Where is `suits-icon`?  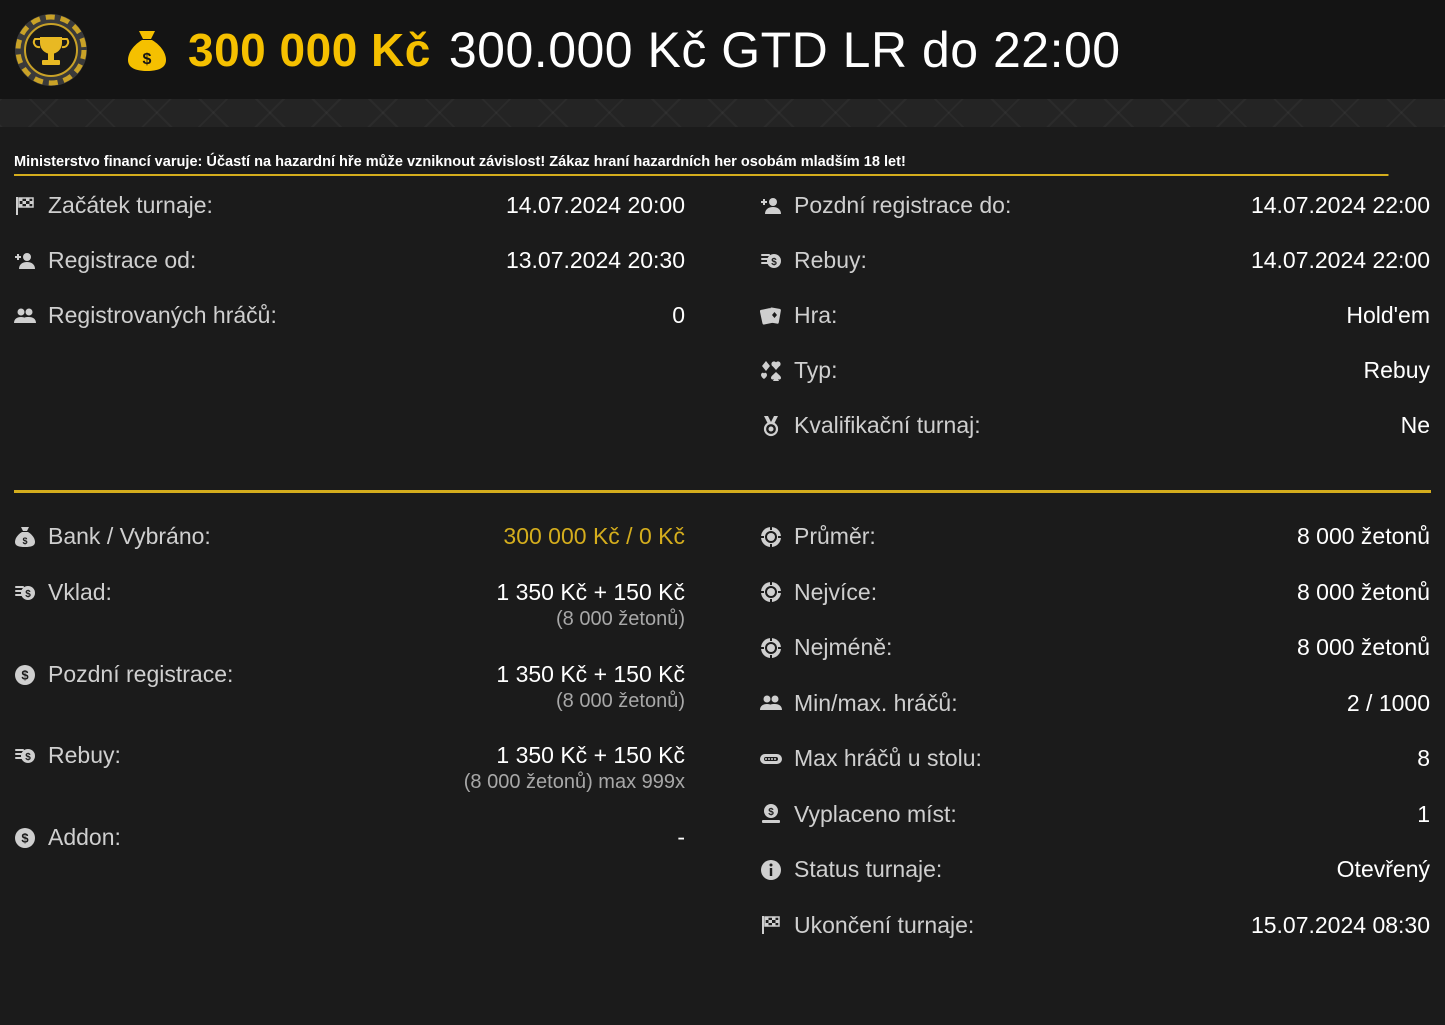
suits-icon is located at coordinates (771, 371).